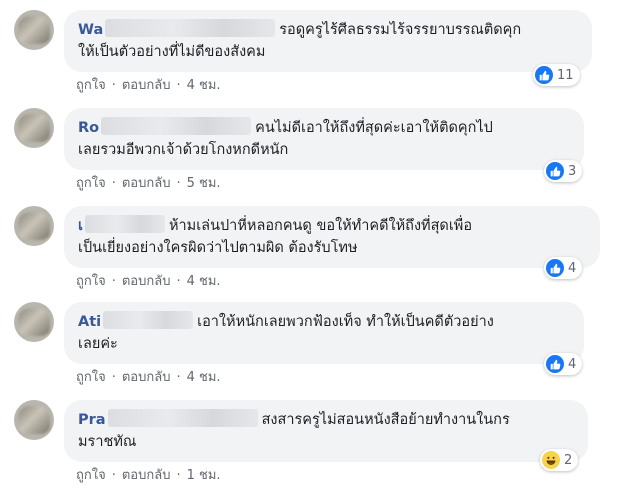 The width and height of the screenshot is (626, 490). Describe the element at coordinates (568, 460) in the screenshot. I see `reaction-count: 2` at that location.